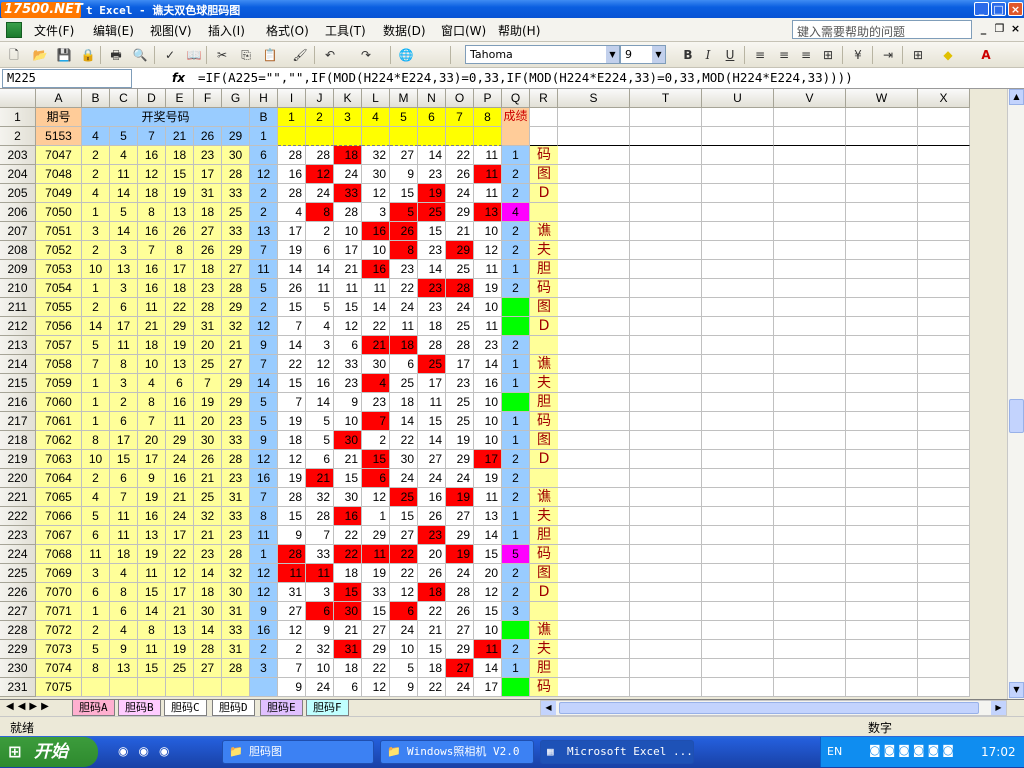 The width and height of the screenshot is (1024, 768). Describe the element at coordinates (516, 288) in the screenshot. I see `score-cell: 2` at that location.